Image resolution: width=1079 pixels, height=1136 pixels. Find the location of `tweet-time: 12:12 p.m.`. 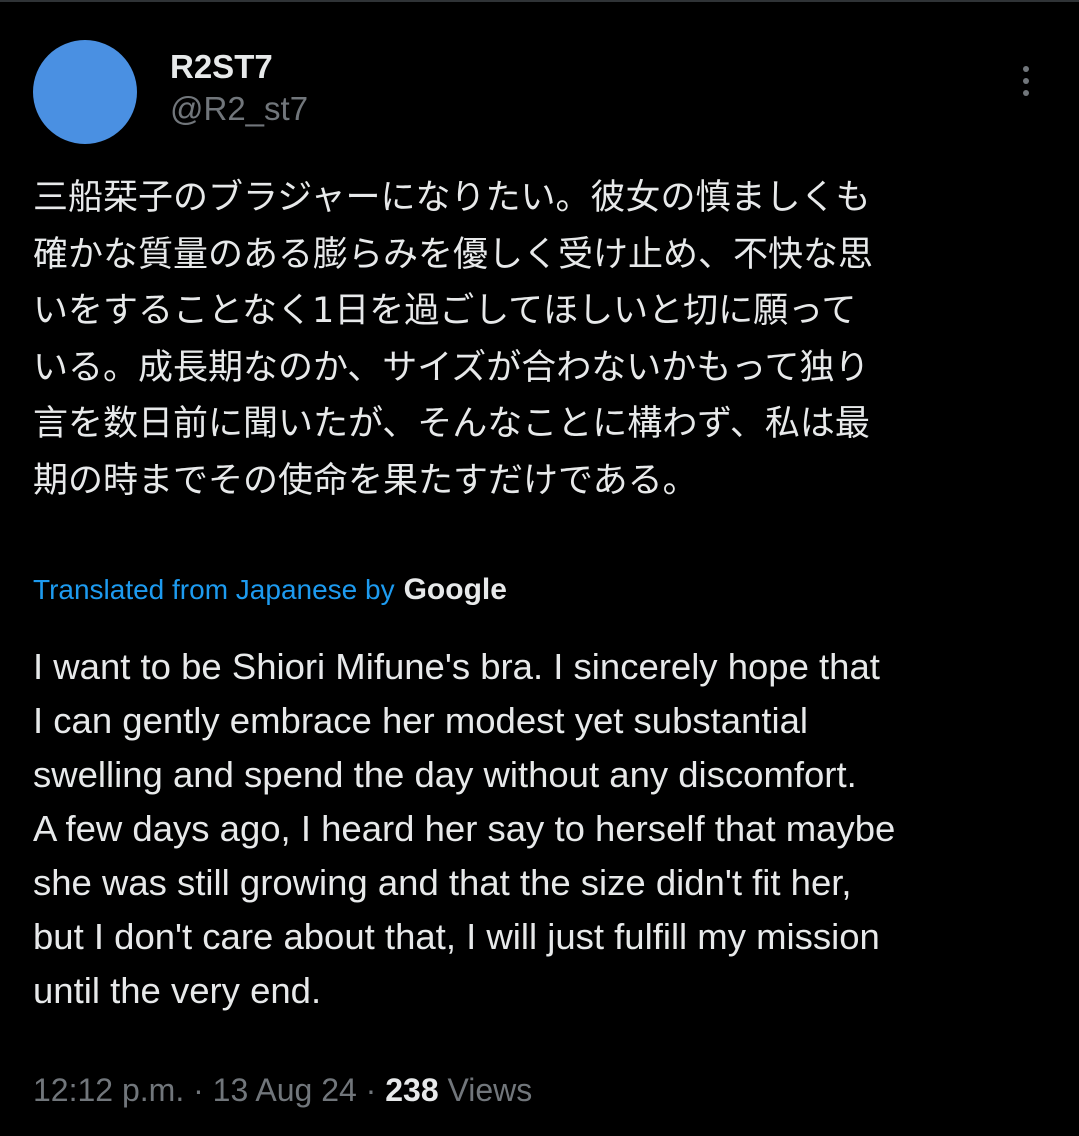

tweet-time: 12:12 p.m. is located at coordinates (108, 1090).